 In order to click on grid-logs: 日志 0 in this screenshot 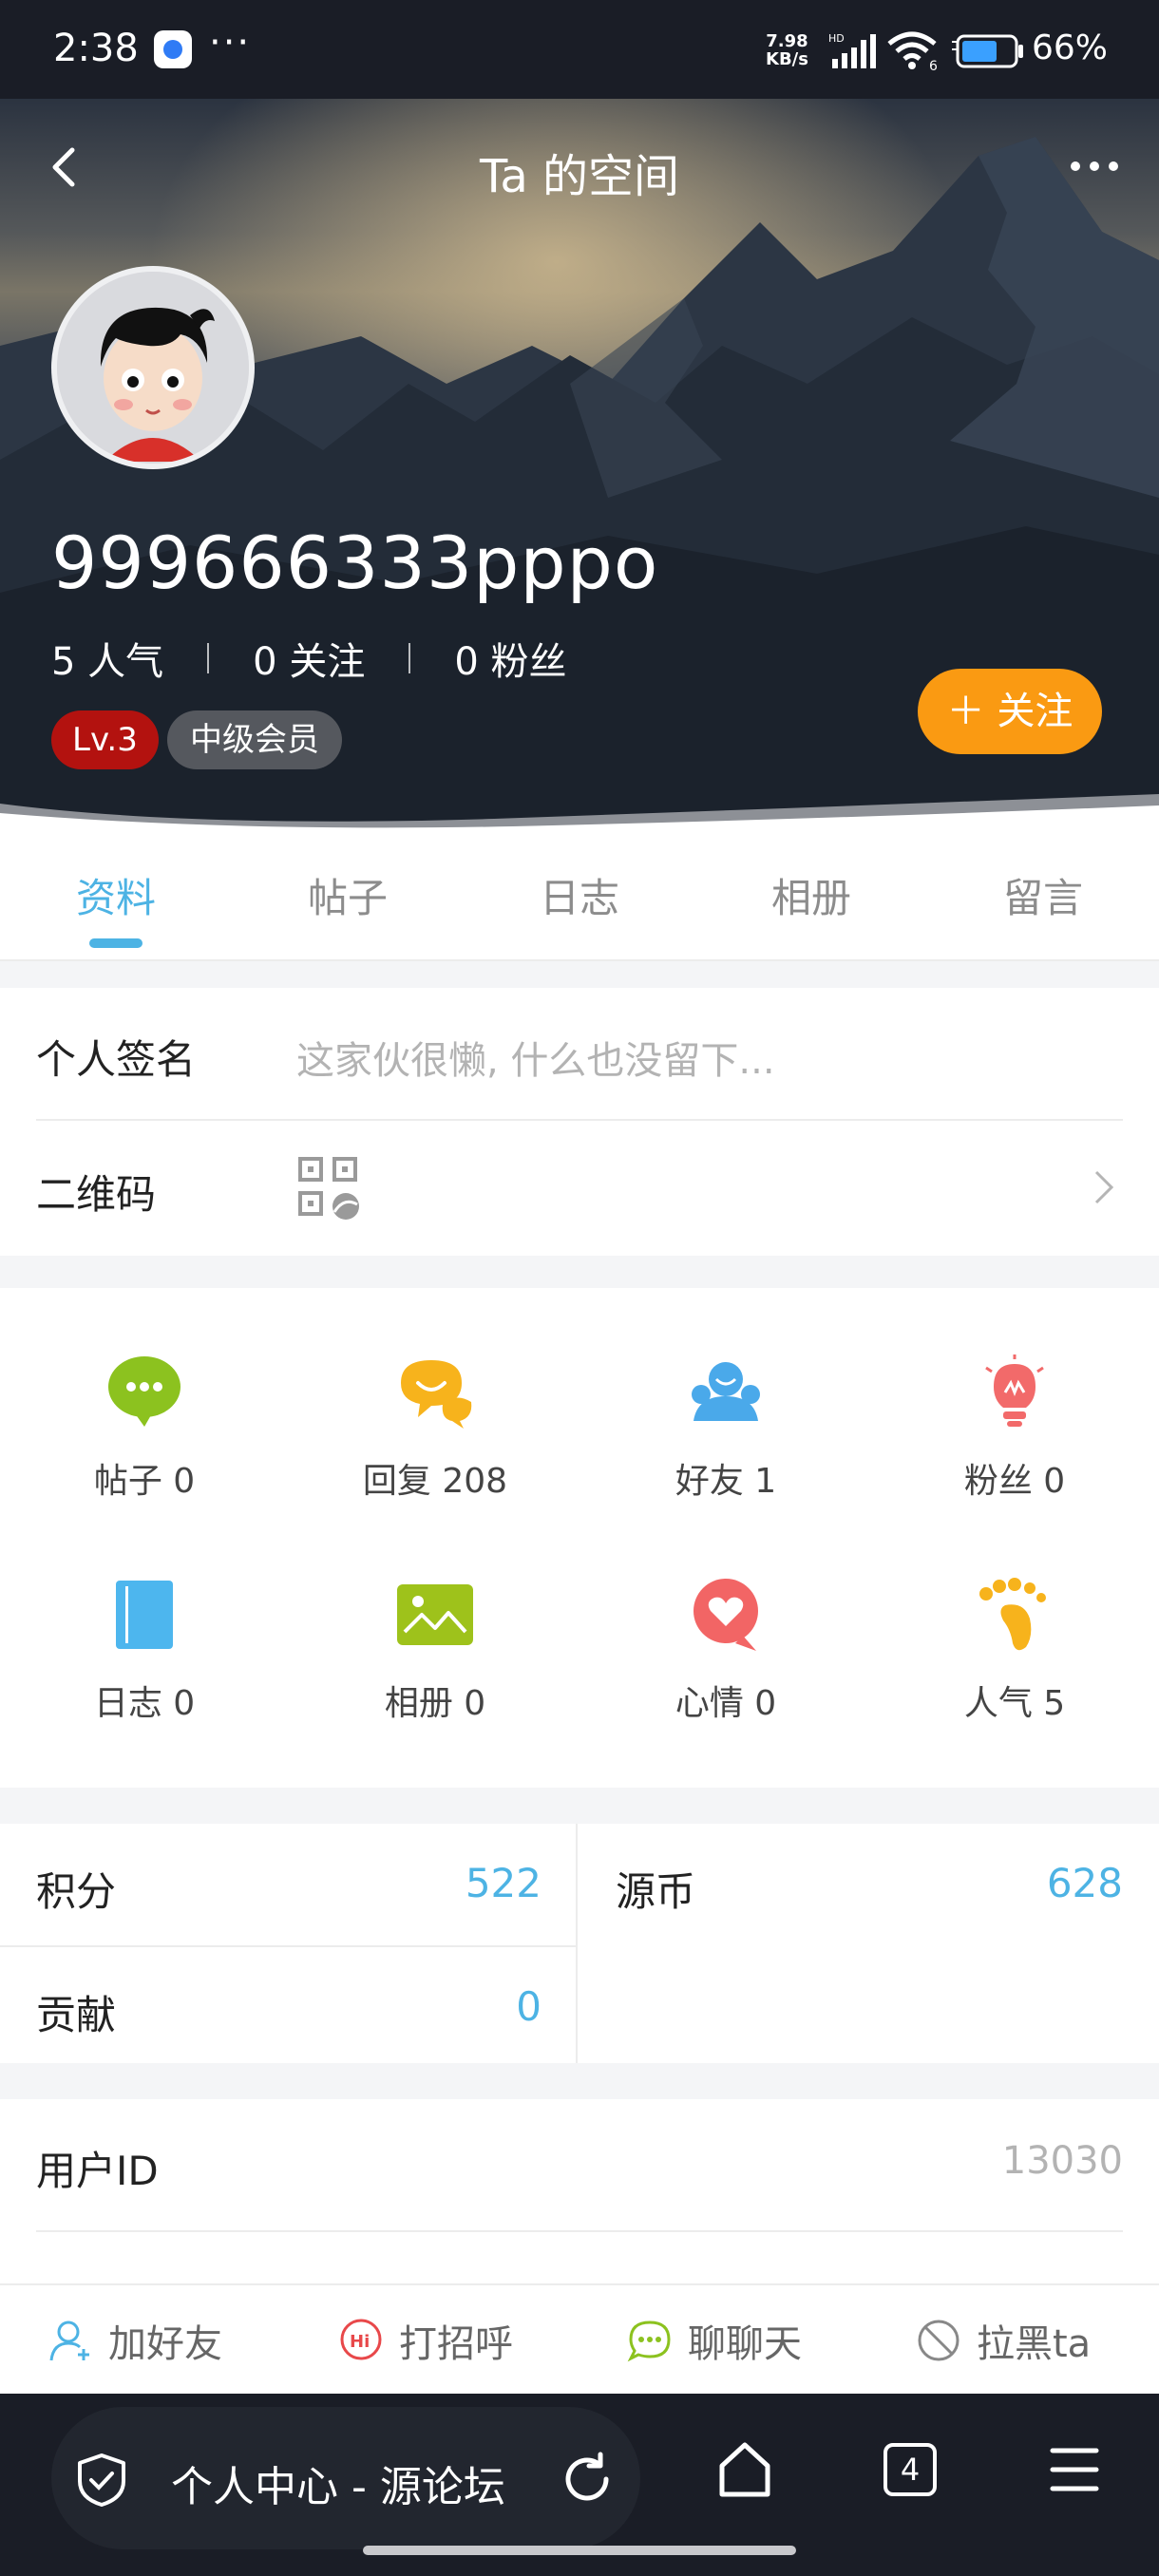, I will do `click(144, 1653)`.